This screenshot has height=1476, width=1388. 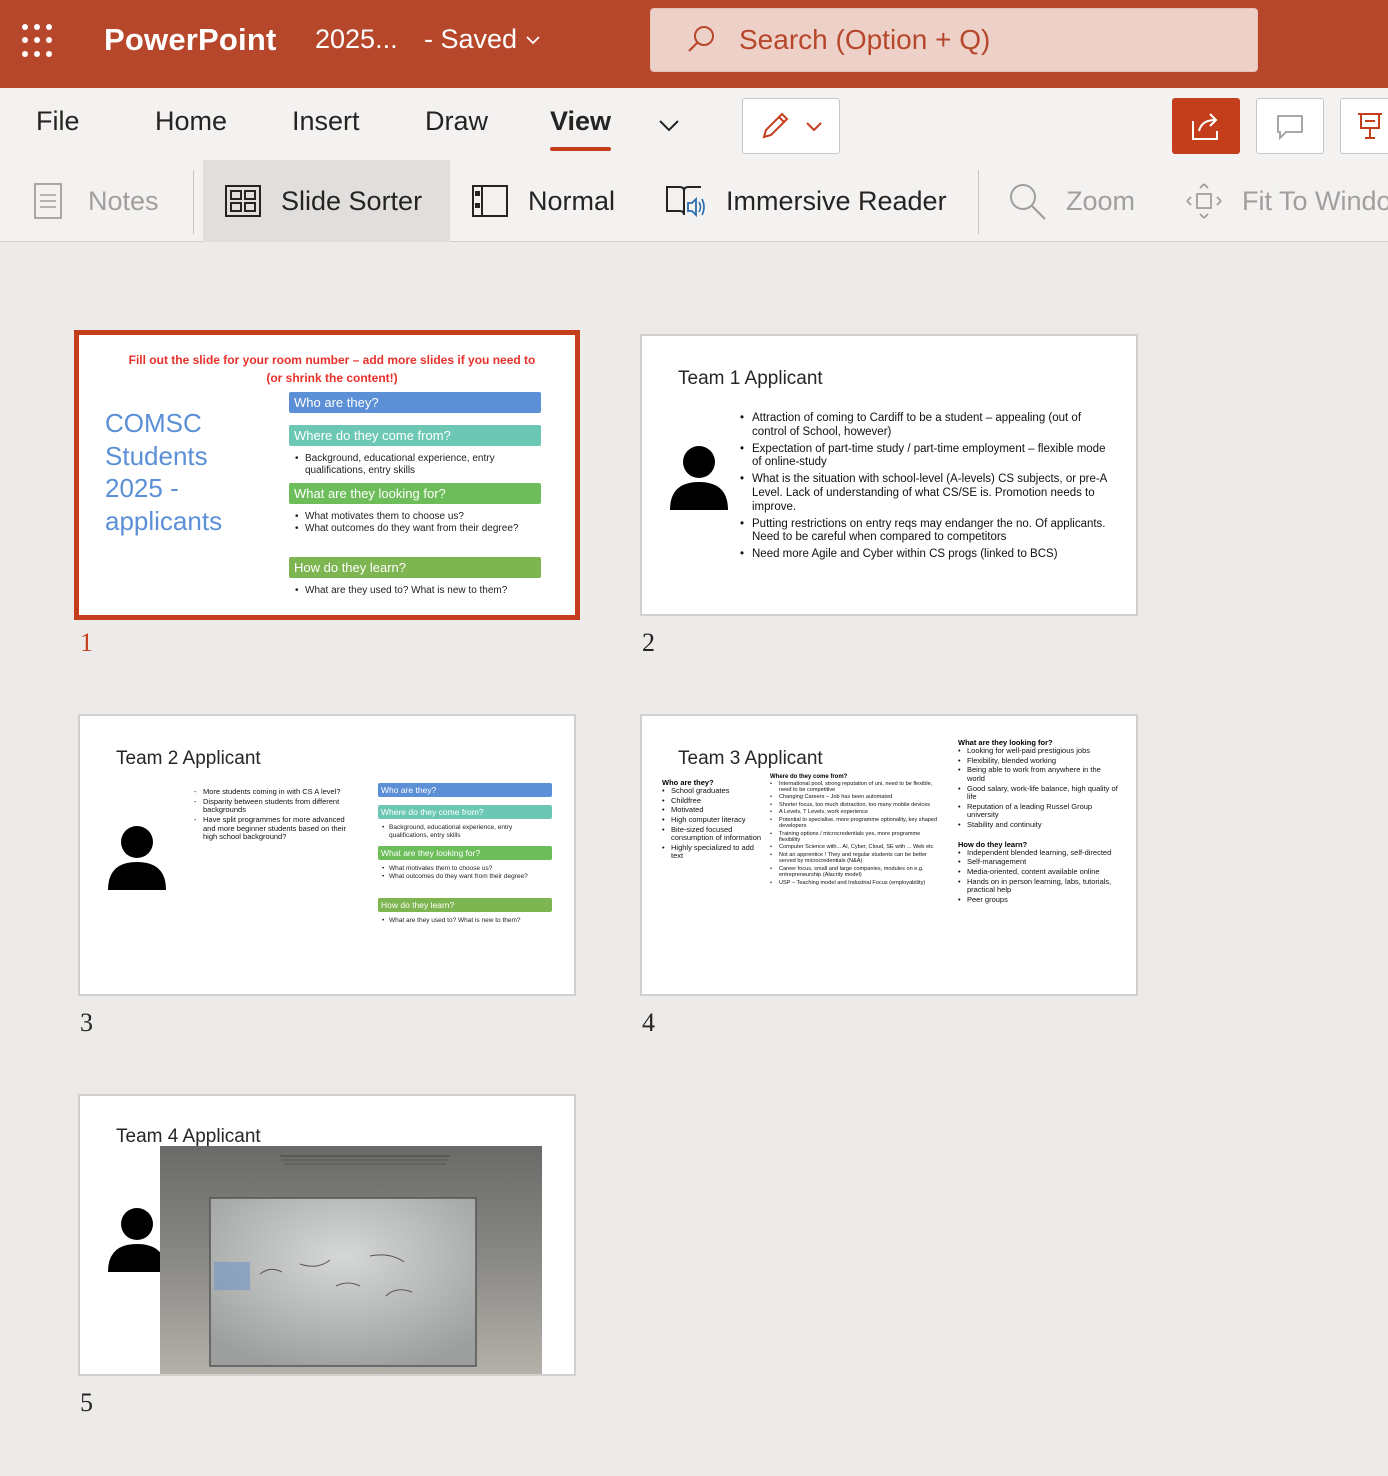 I want to click on comments-button, so click(x=1290, y=126).